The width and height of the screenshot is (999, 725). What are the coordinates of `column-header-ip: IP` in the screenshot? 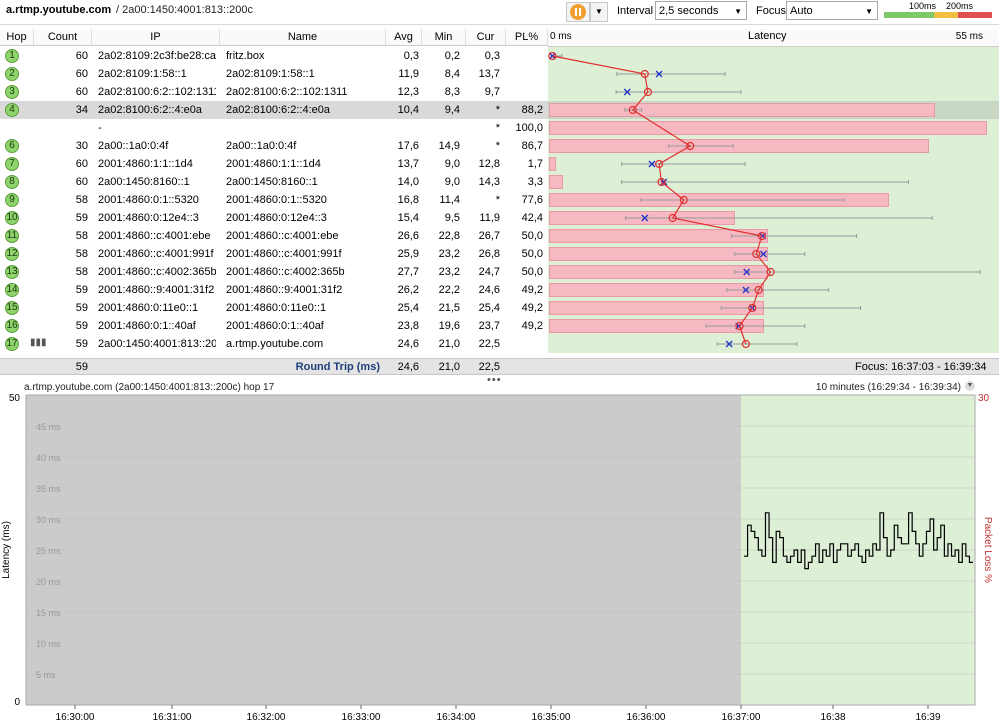 It's located at (156, 37).